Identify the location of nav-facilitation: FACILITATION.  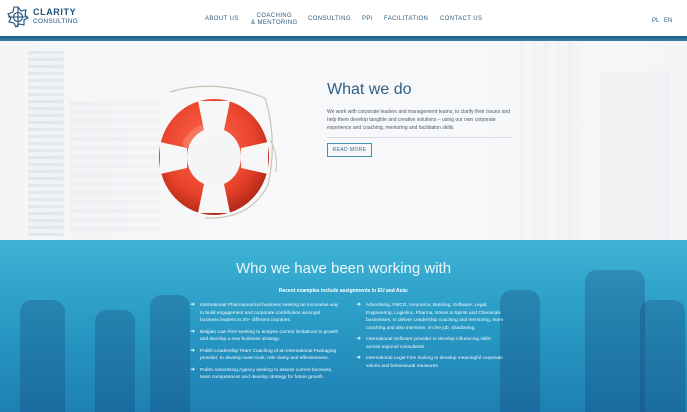
(406, 19).